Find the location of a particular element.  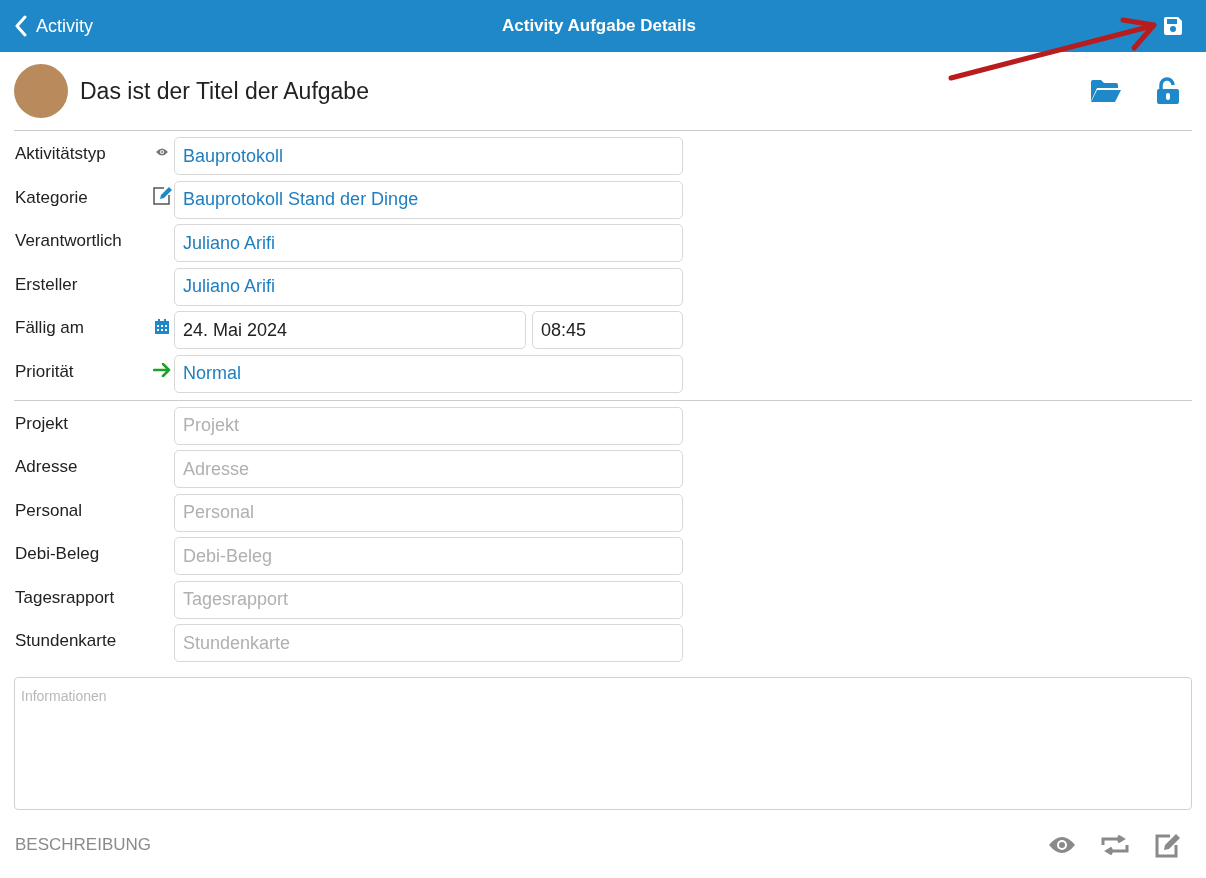

select-field: Bauprotokoll Stand der Dinge is located at coordinates (428, 199).